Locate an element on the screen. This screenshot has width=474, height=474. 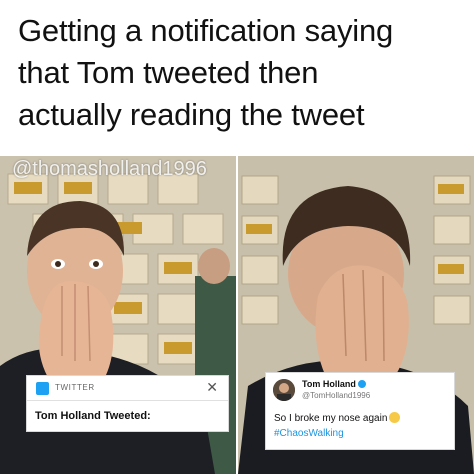
tweet-text: So I broke my nose again is located at coordinates (337, 418).